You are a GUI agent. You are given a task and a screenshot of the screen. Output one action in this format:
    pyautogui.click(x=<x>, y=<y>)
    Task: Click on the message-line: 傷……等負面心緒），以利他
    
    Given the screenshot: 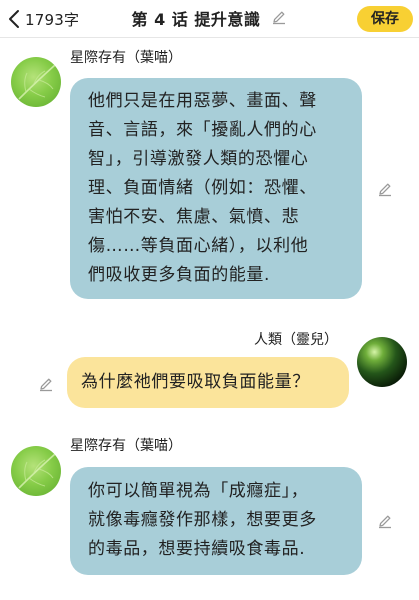 What is the action you would take?
    pyautogui.click(x=198, y=246)
    